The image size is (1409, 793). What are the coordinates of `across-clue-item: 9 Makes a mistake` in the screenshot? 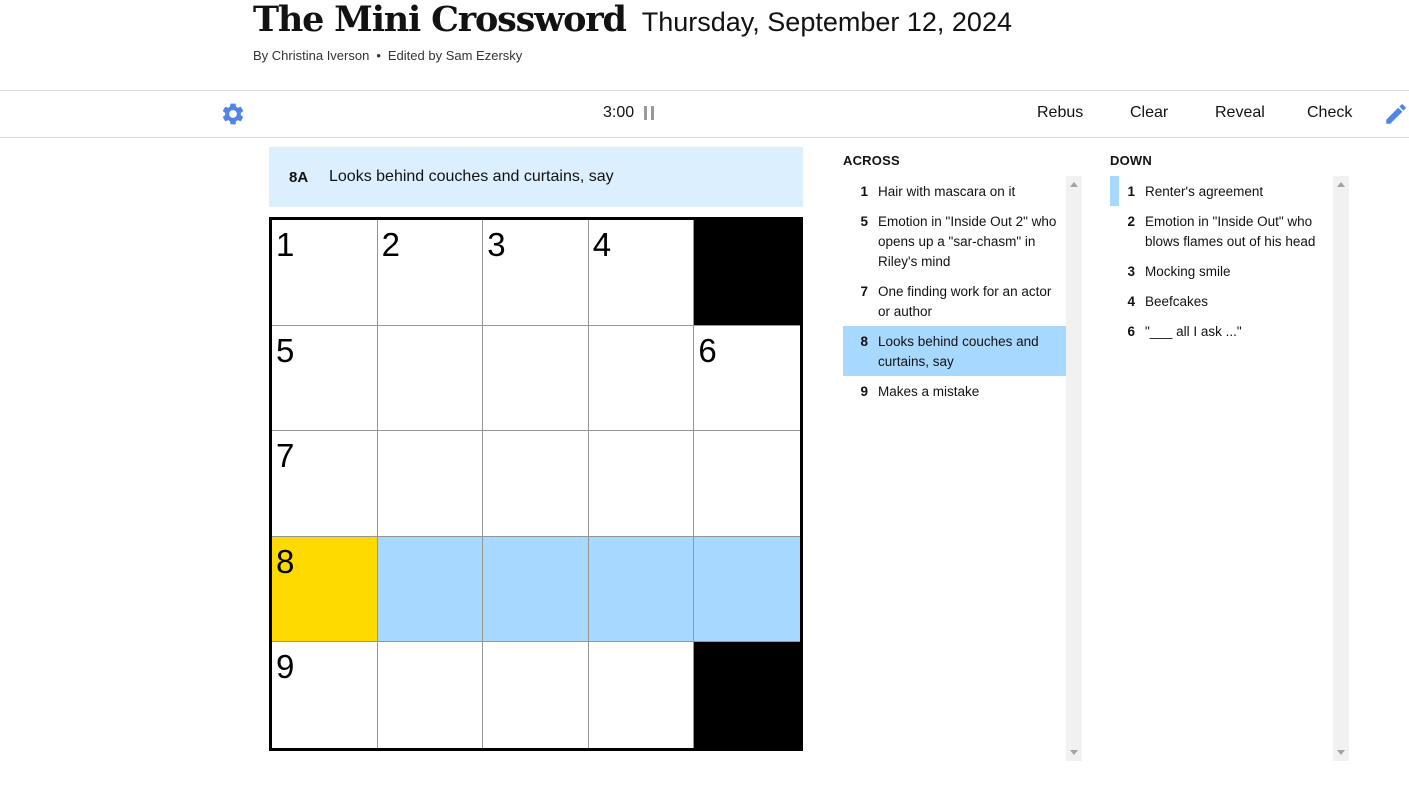 It's located at (954, 391).